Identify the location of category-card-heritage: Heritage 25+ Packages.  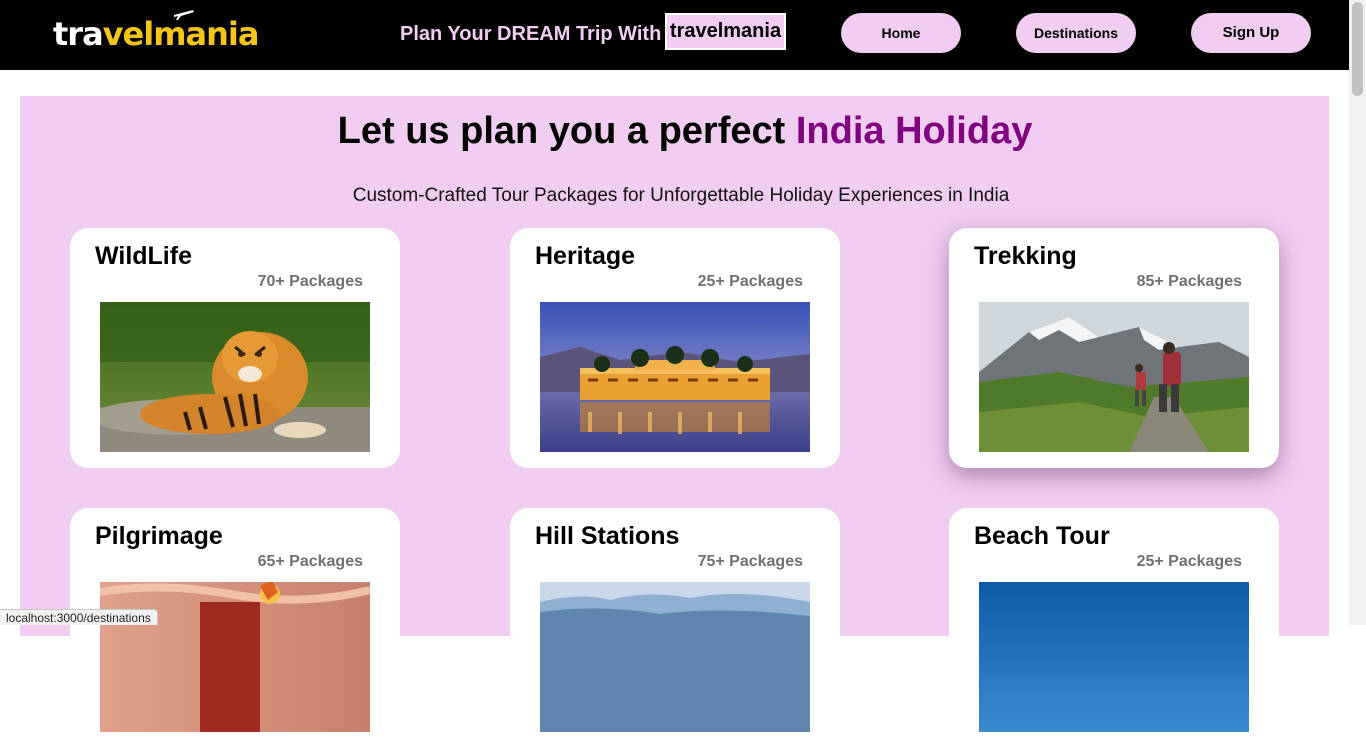
(675, 348).